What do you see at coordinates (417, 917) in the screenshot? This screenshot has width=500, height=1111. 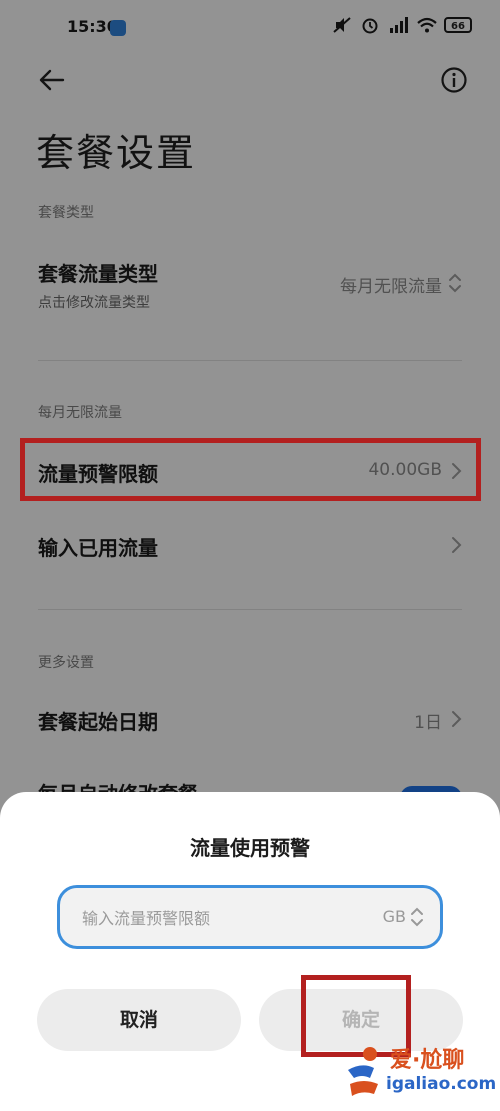 I see `unit-selector-icon` at bounding box center [417, 917].